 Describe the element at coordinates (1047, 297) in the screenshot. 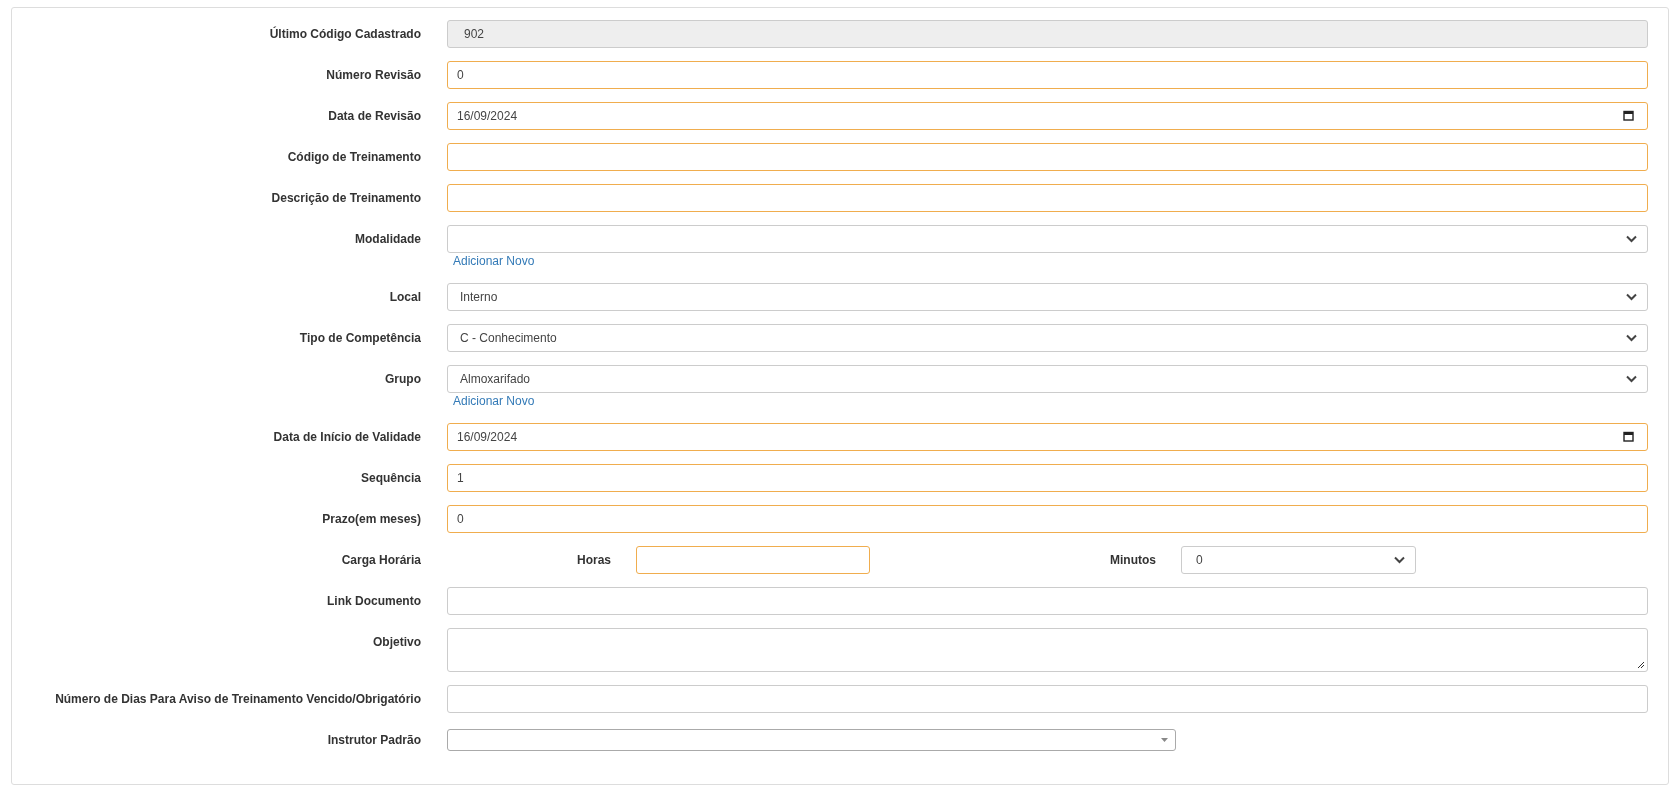

I see `dropdown-field: Interno` at that location.